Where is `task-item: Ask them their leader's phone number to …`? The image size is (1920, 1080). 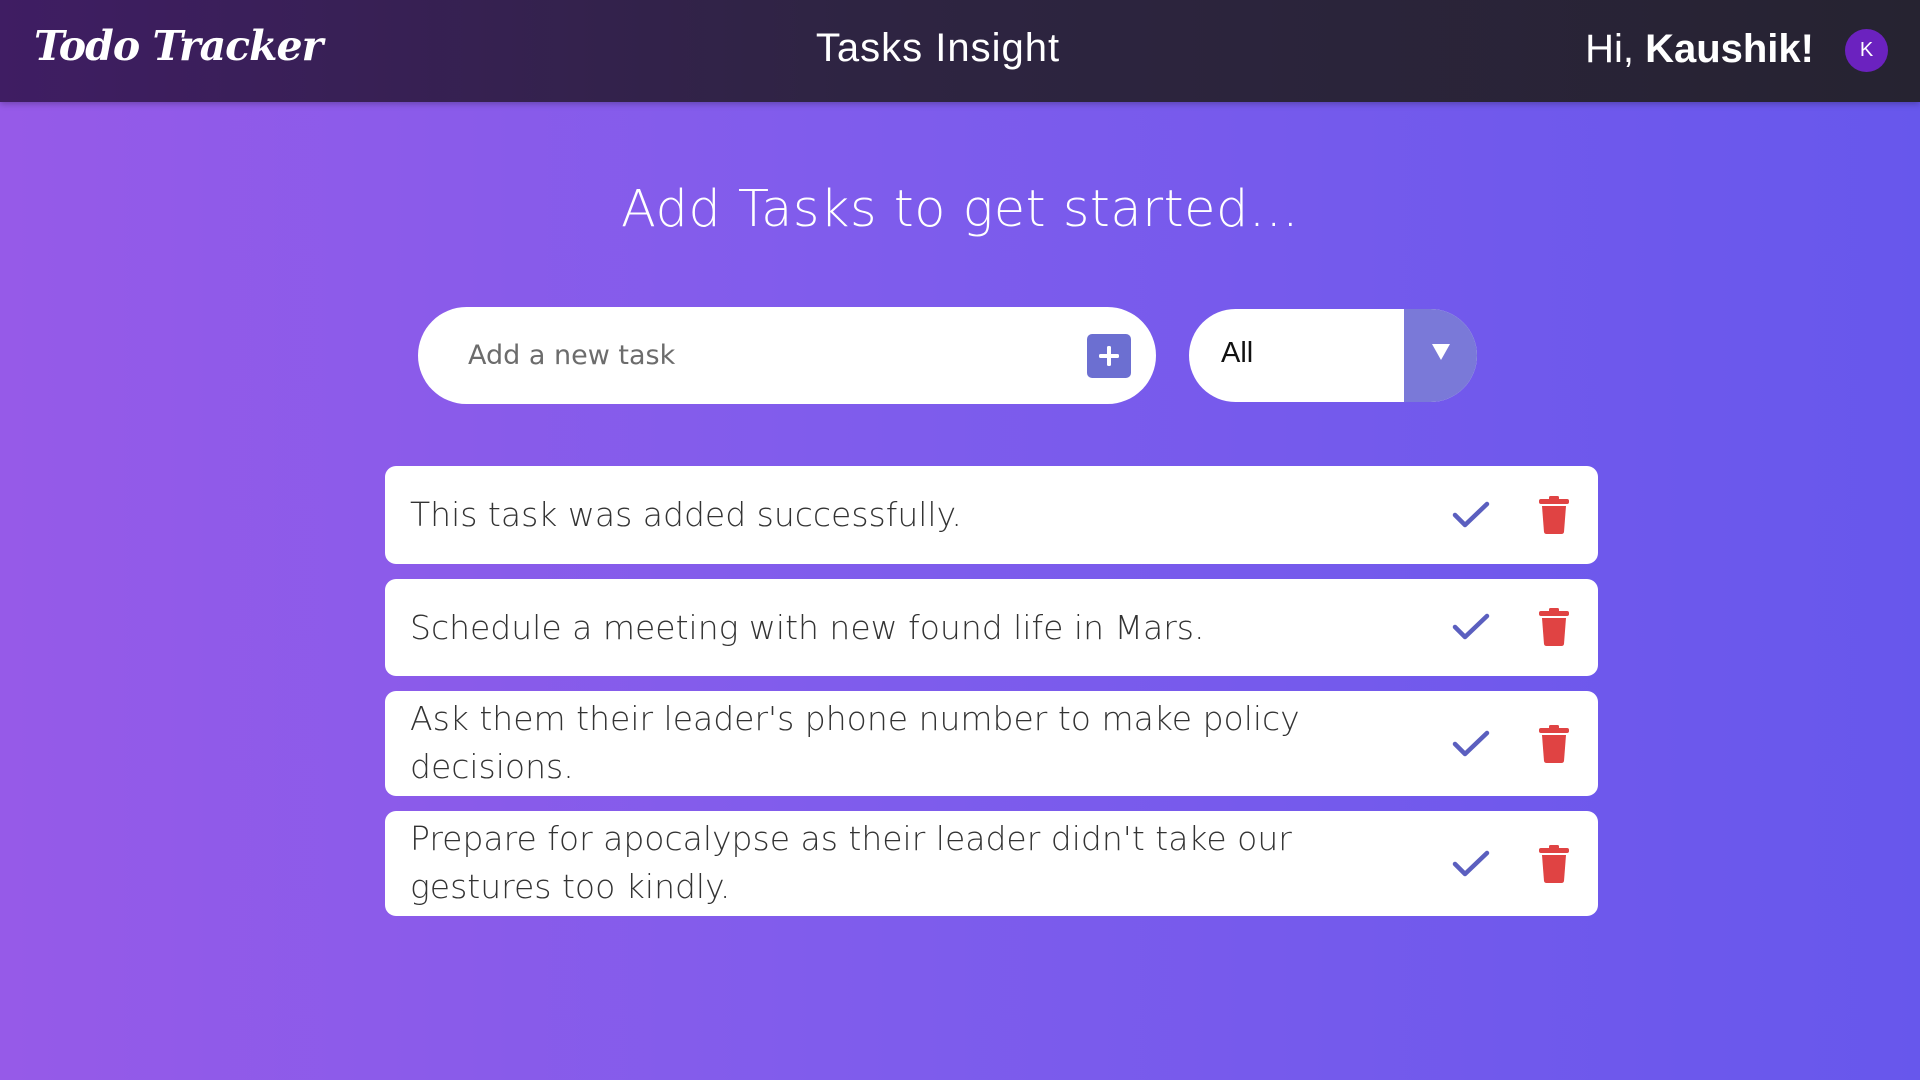 task-item: Ask them their leader's phone number to … is located at coordinates (991, 743).